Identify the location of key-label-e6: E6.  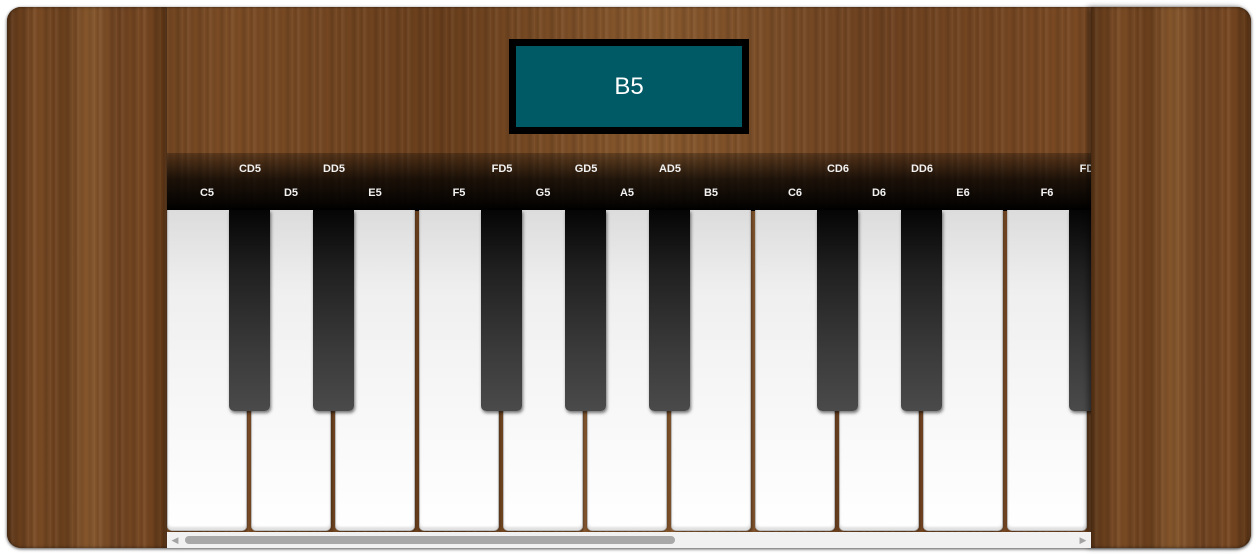
(963, 193).